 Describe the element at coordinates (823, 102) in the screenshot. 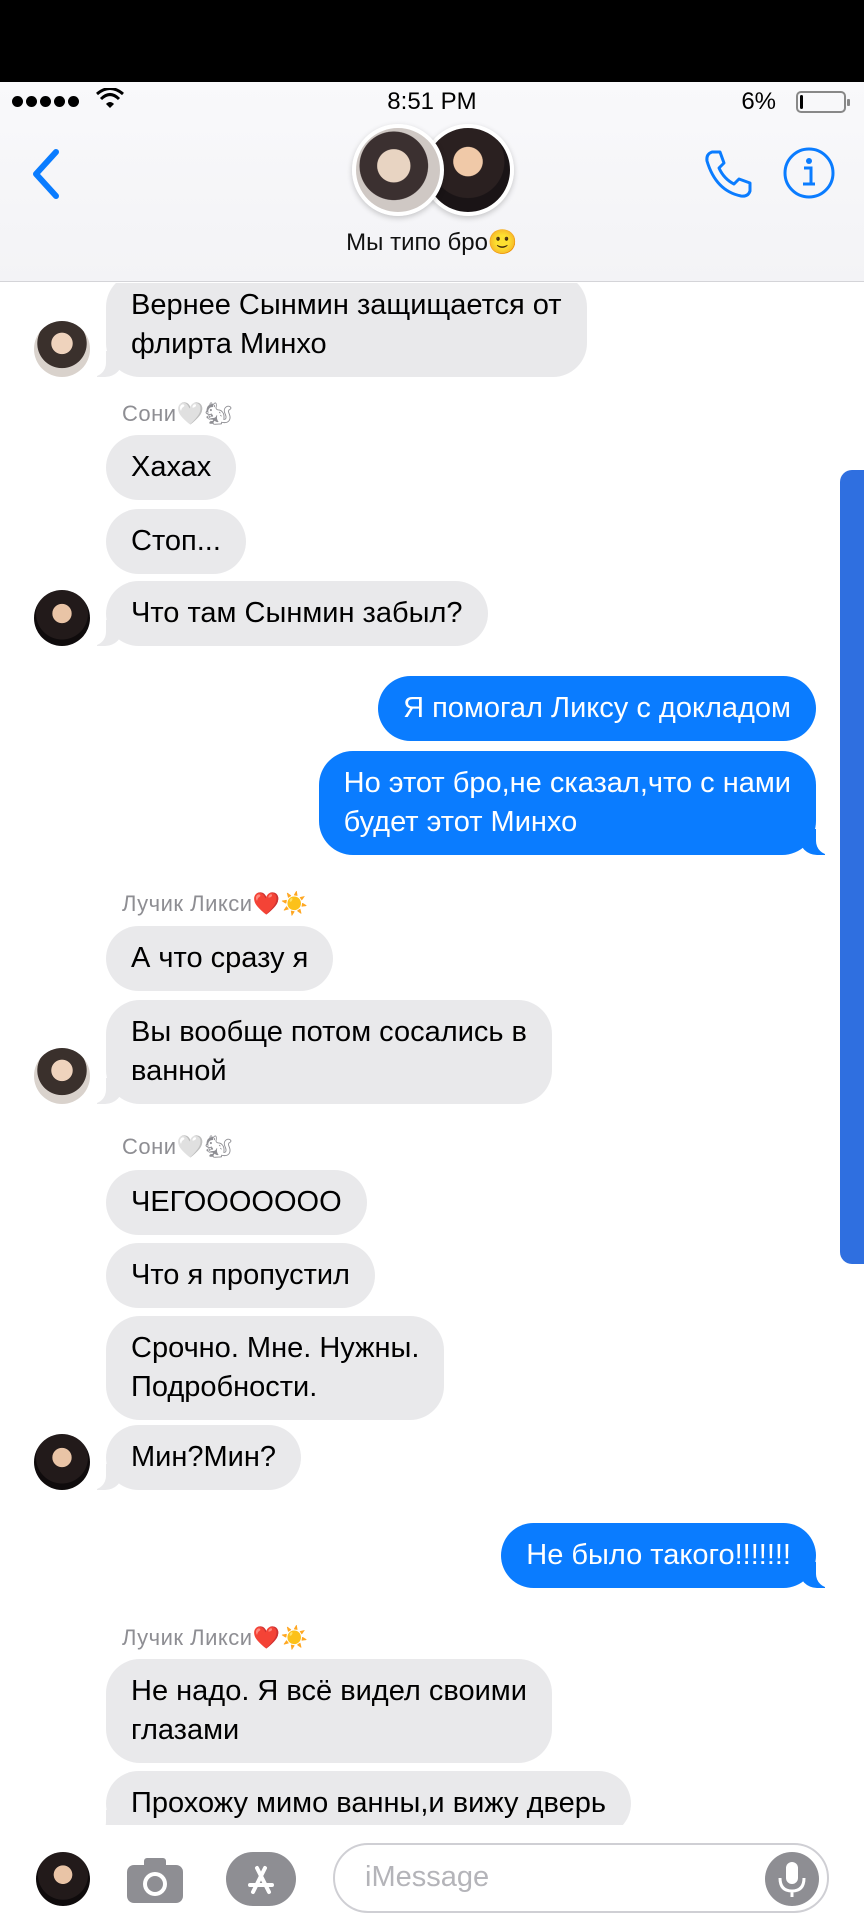

I see `battery-icon` at that location.